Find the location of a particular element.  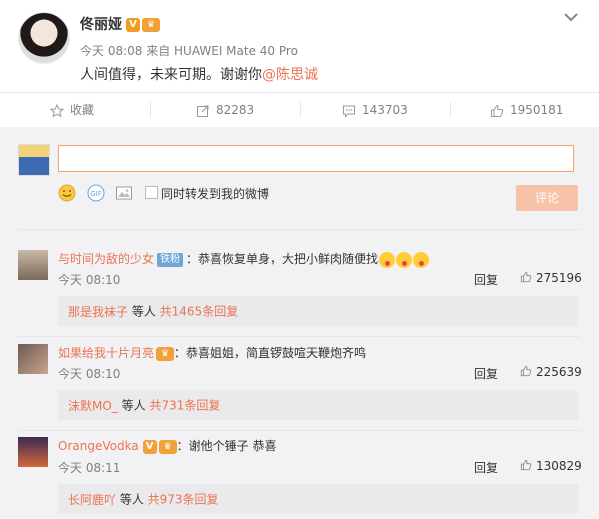

star-icon is located at coordinates (57, 110).